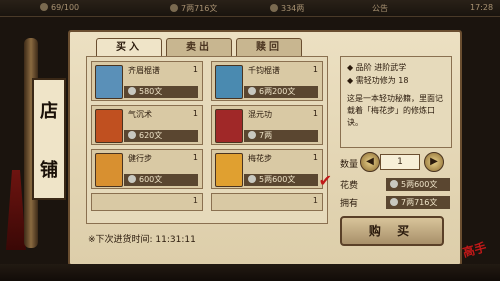 This screenshot has width=500, height=281. What do you see at coordinates (271, 169) in the screenshot?
I see `shop-item-selected: 梅花步 1 5两600文 ✔` at bounding box center [271, 169].